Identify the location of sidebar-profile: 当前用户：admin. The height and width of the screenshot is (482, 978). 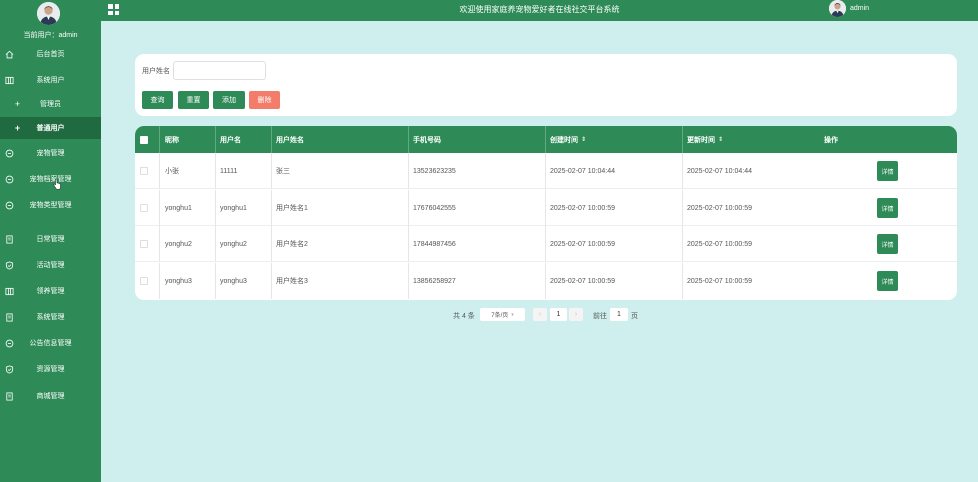
(50, 21).